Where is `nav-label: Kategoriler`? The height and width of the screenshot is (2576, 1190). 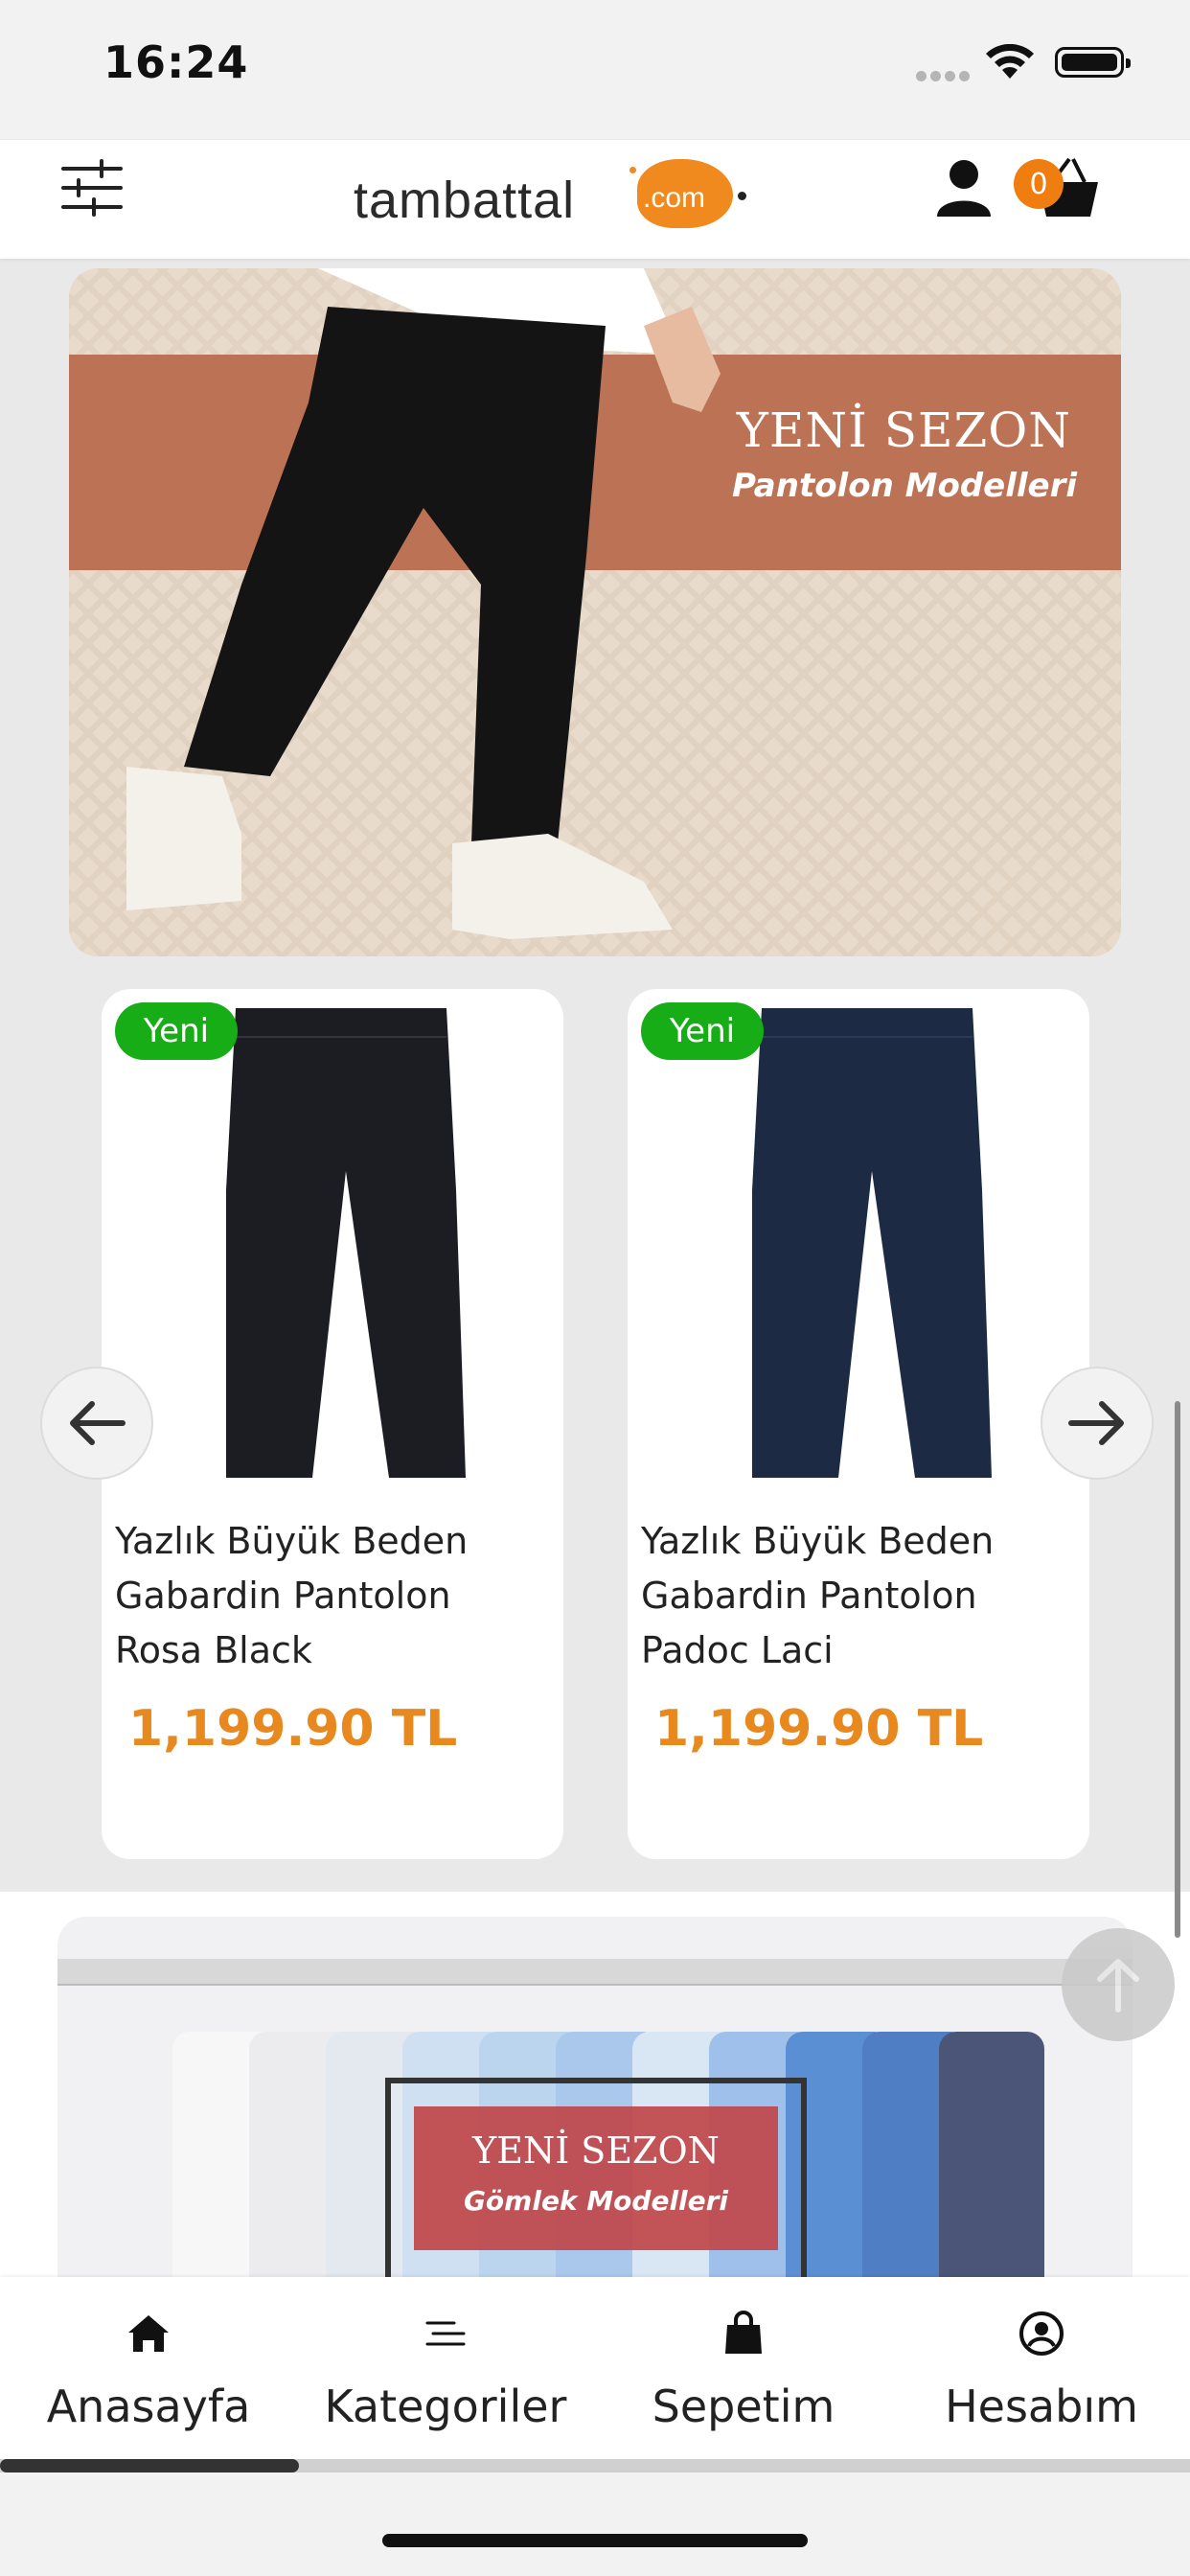 nav-label: Kategoriler is located at coordinates (445, 2406).